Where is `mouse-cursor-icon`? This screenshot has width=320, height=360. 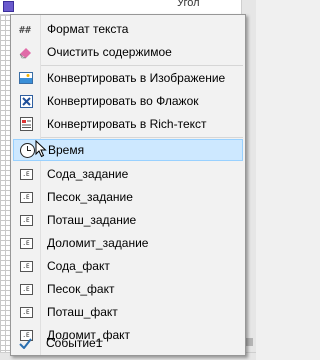
mouse-cursor-icon is located at coordinates (41, 150).